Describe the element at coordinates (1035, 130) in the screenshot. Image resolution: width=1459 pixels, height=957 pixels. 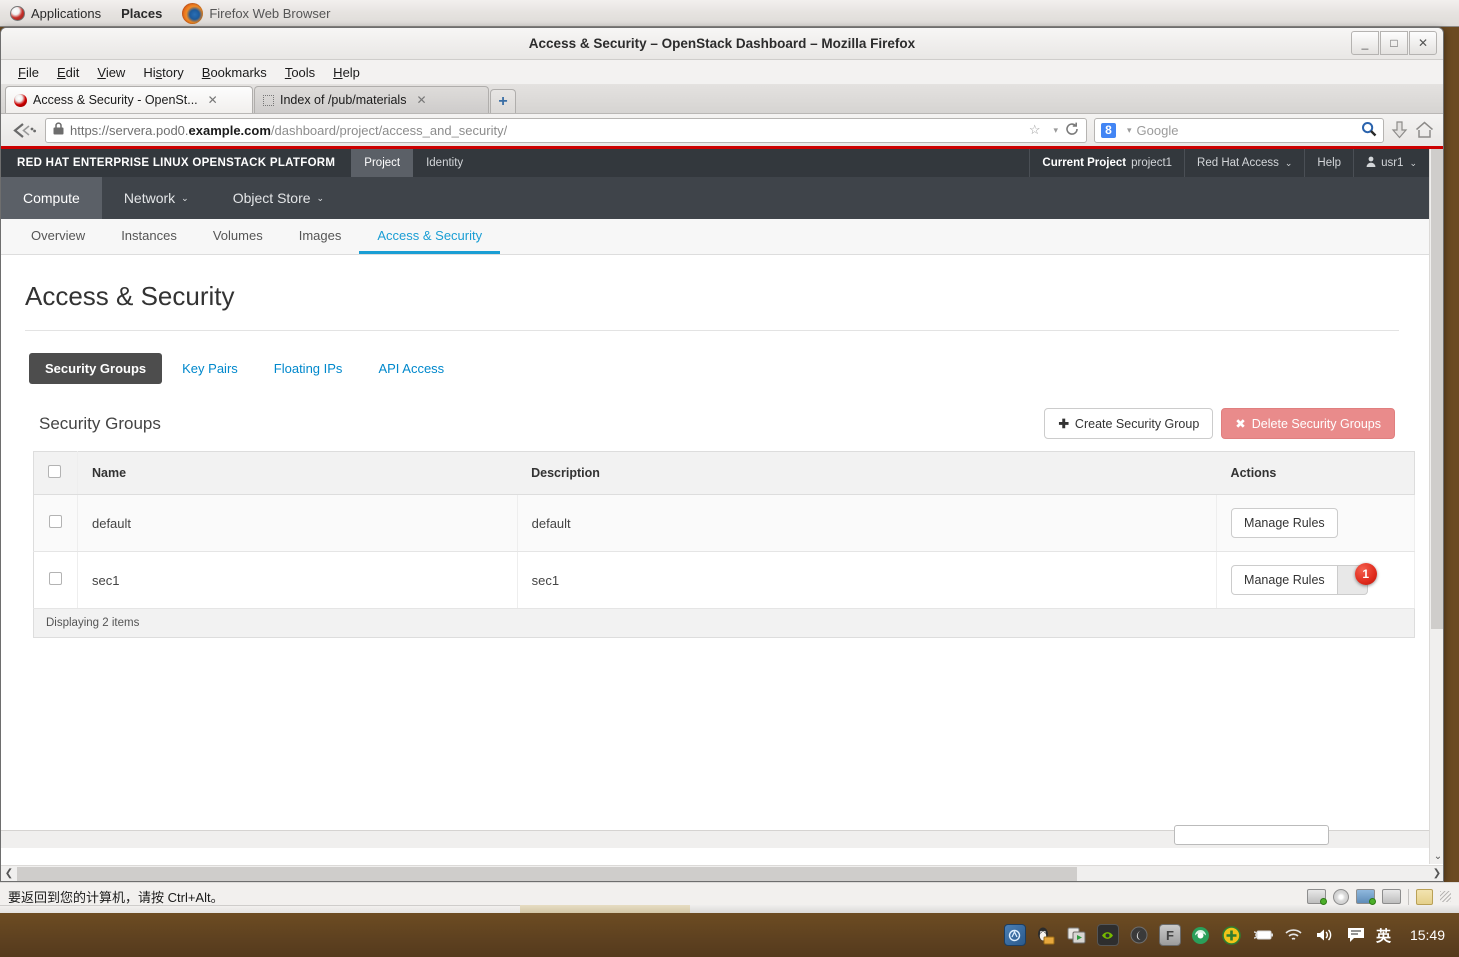
I see `bookmark-star-icon: ☆` at that location.